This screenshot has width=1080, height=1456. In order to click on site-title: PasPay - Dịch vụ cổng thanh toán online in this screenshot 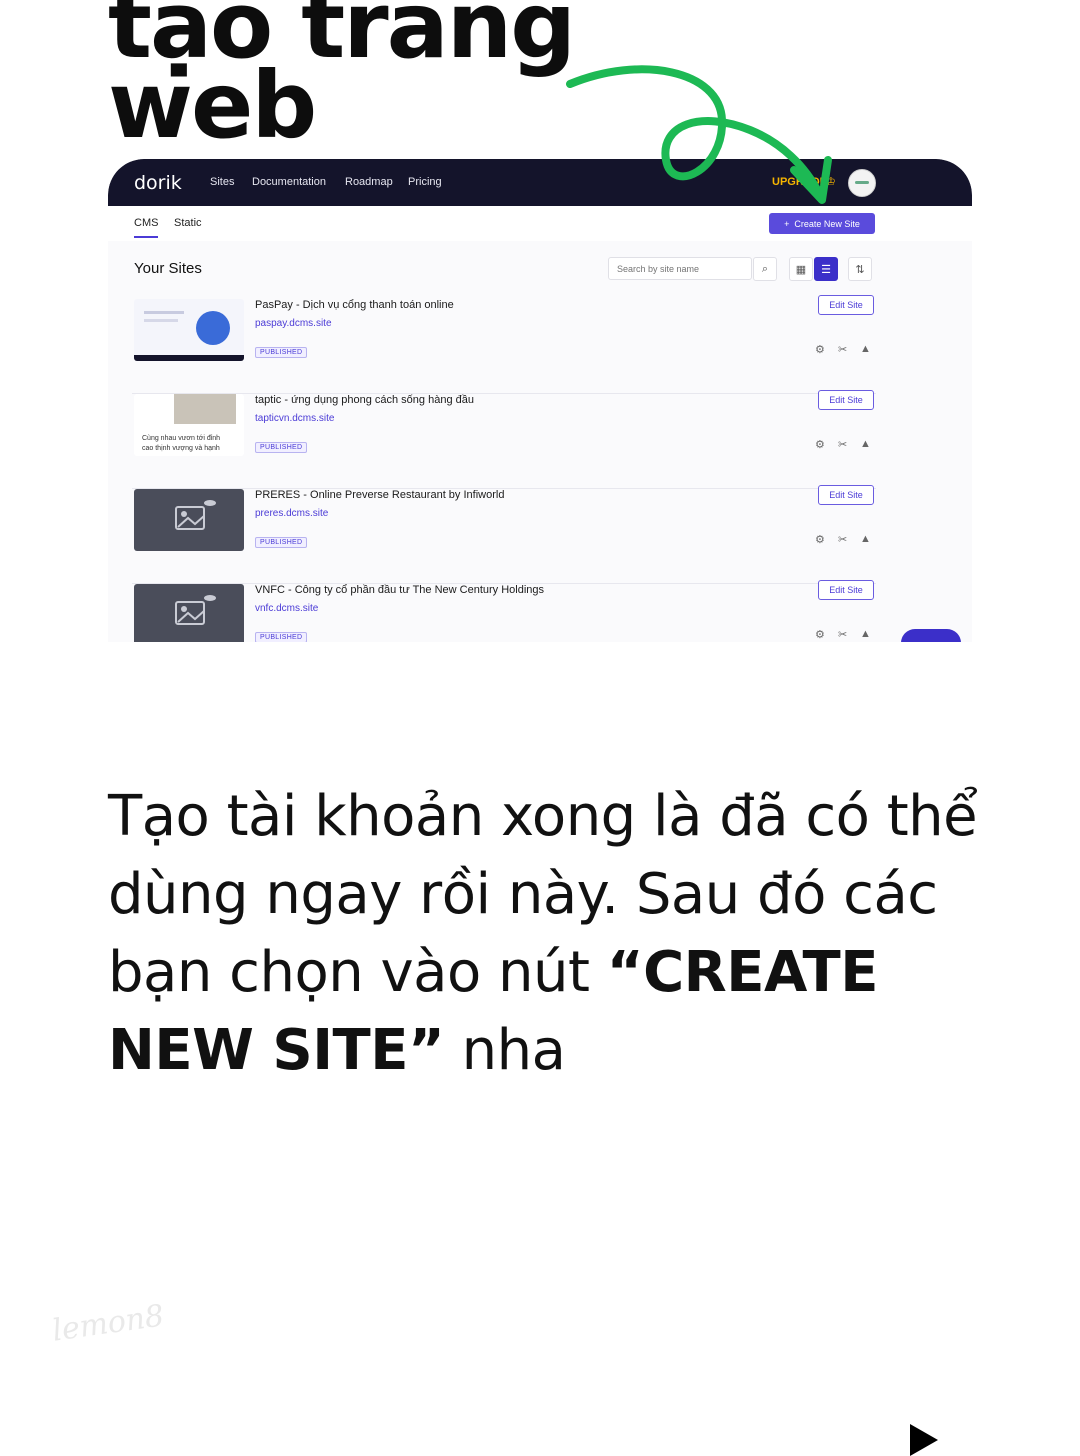, I will do `click(354, 305)`.